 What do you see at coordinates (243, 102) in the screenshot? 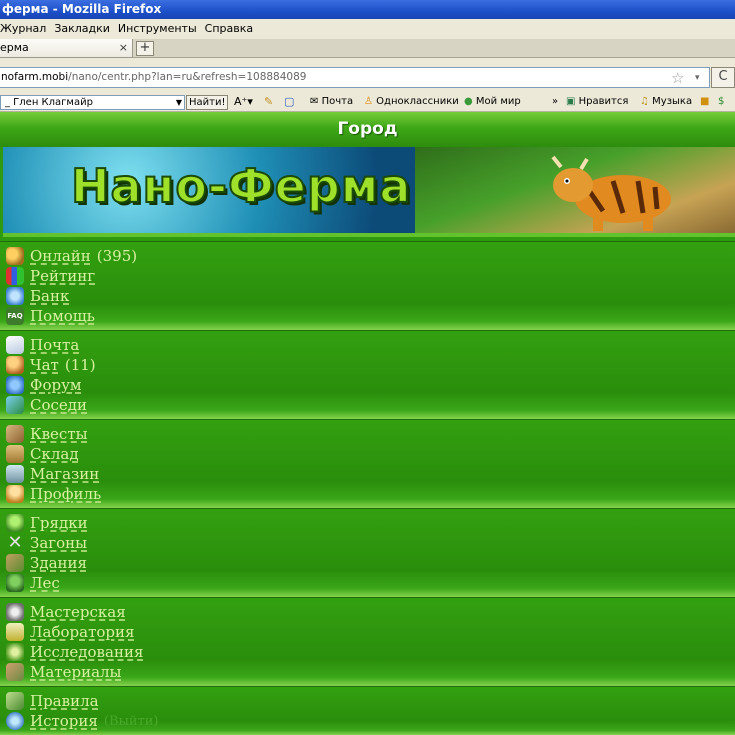
I see `font-size-icon: A⁺▾` at bounding box center [243, 102].